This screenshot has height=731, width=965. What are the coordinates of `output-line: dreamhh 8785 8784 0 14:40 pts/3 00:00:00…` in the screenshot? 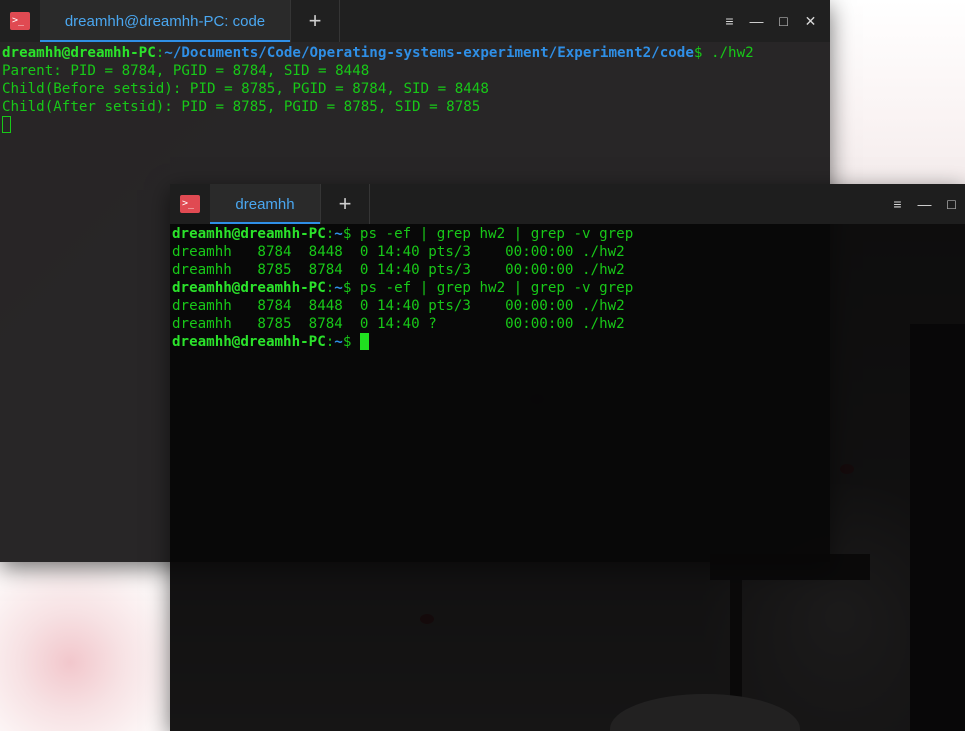 It's located at (398, 270).